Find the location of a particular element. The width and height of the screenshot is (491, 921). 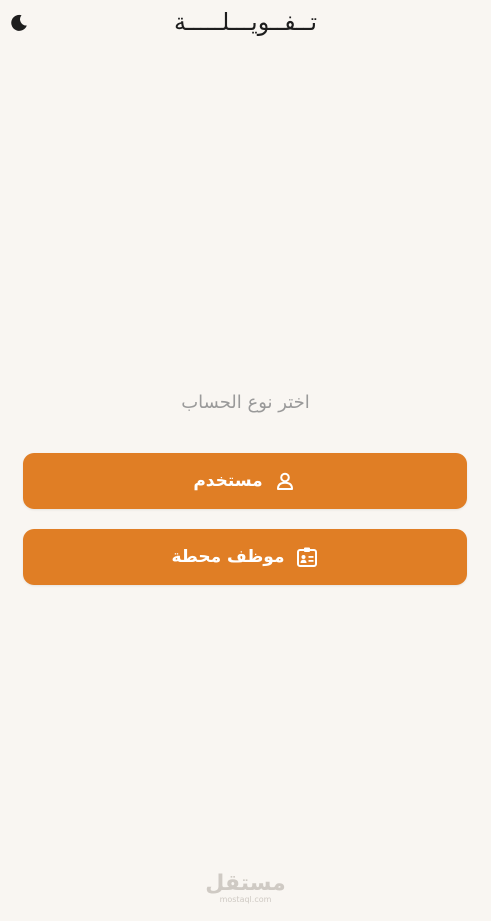

mostaql-watermark: مستقل mostaql.com is located at coordinates (245, 888).